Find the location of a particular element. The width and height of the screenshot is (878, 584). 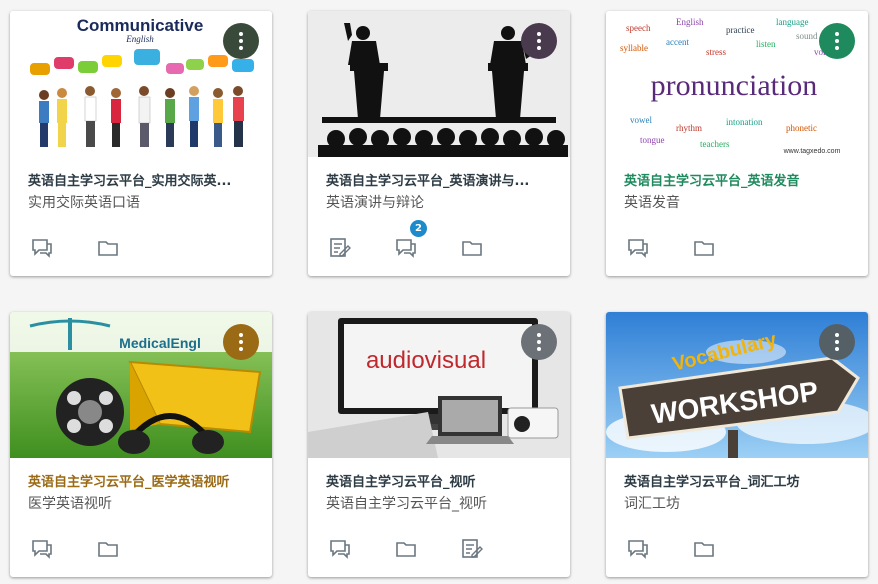

svg-text: speech is located at coordinates (638, 28).